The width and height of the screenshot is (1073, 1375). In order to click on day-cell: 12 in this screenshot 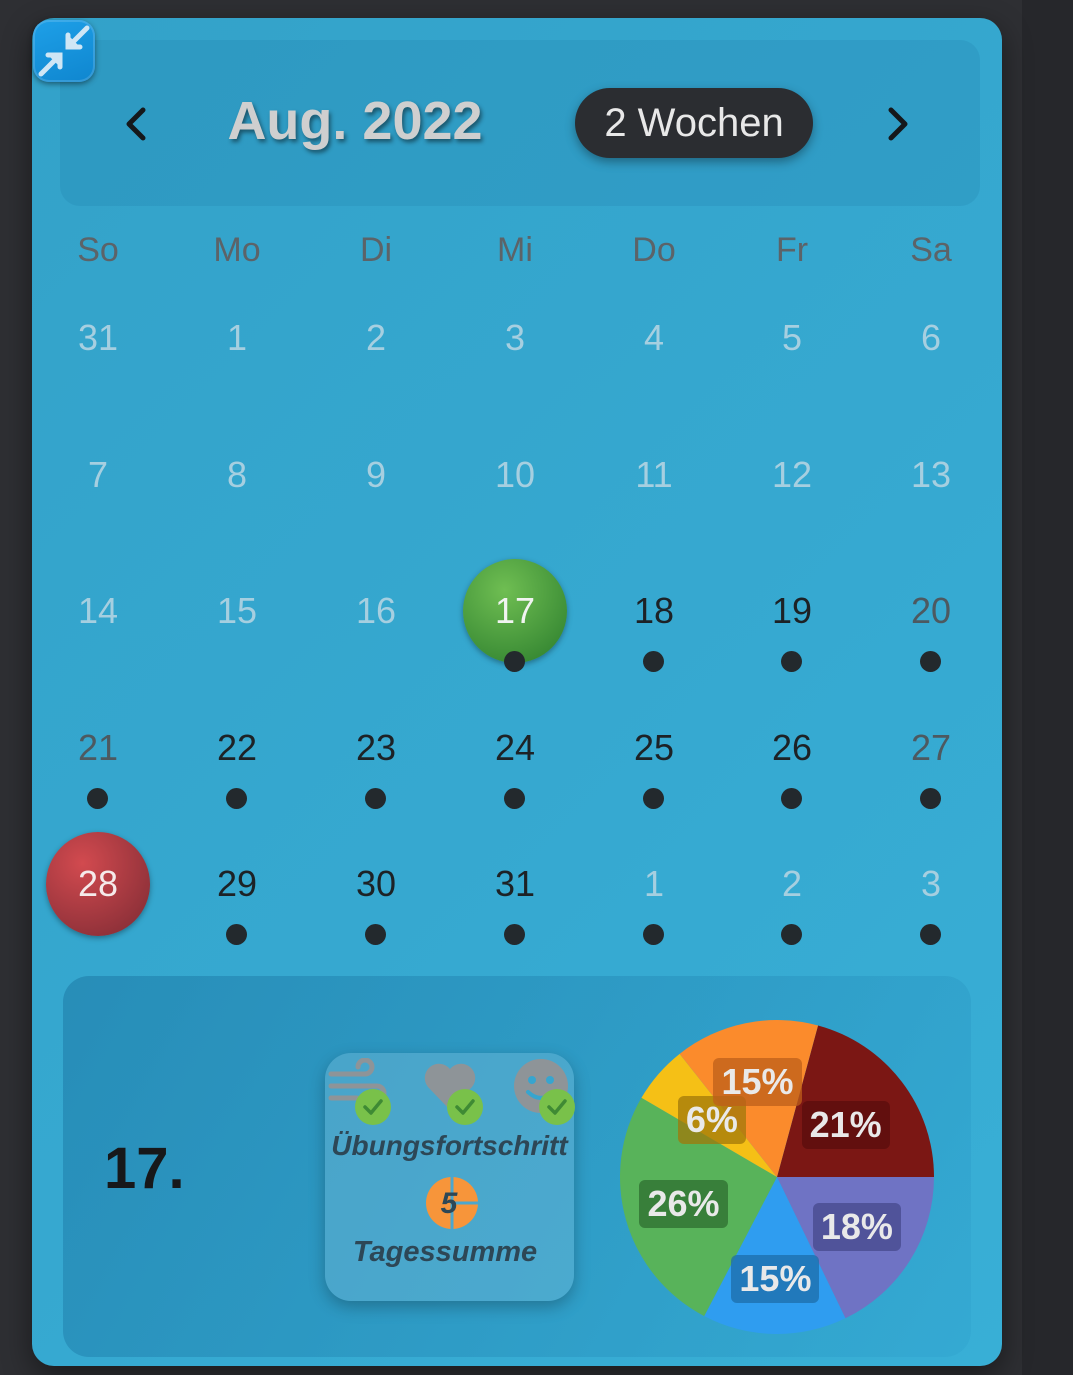, I will do `click(792, 475)`.